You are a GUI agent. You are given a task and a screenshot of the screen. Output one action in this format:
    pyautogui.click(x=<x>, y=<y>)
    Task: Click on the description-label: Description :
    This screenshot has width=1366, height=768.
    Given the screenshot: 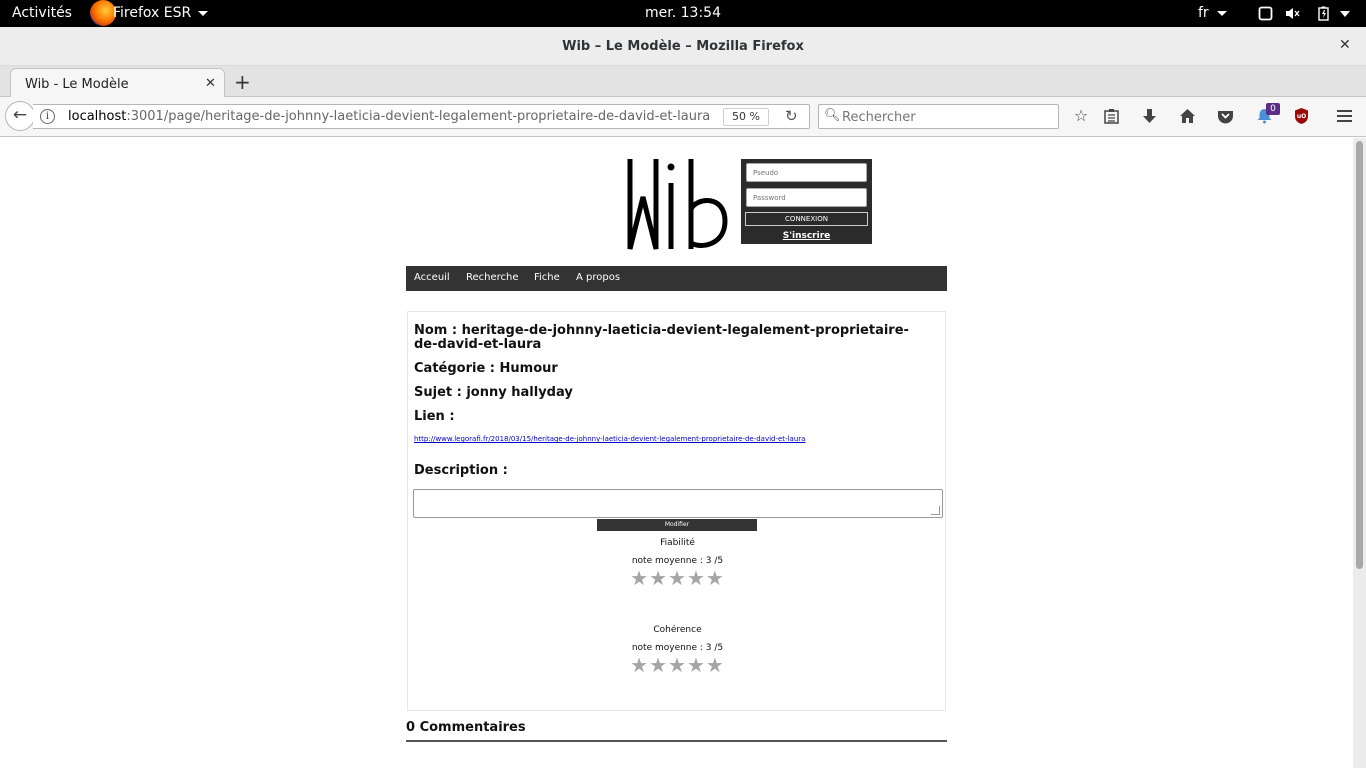 What is the action you would take?
    pyautogui.click(x=461, y=470)
    